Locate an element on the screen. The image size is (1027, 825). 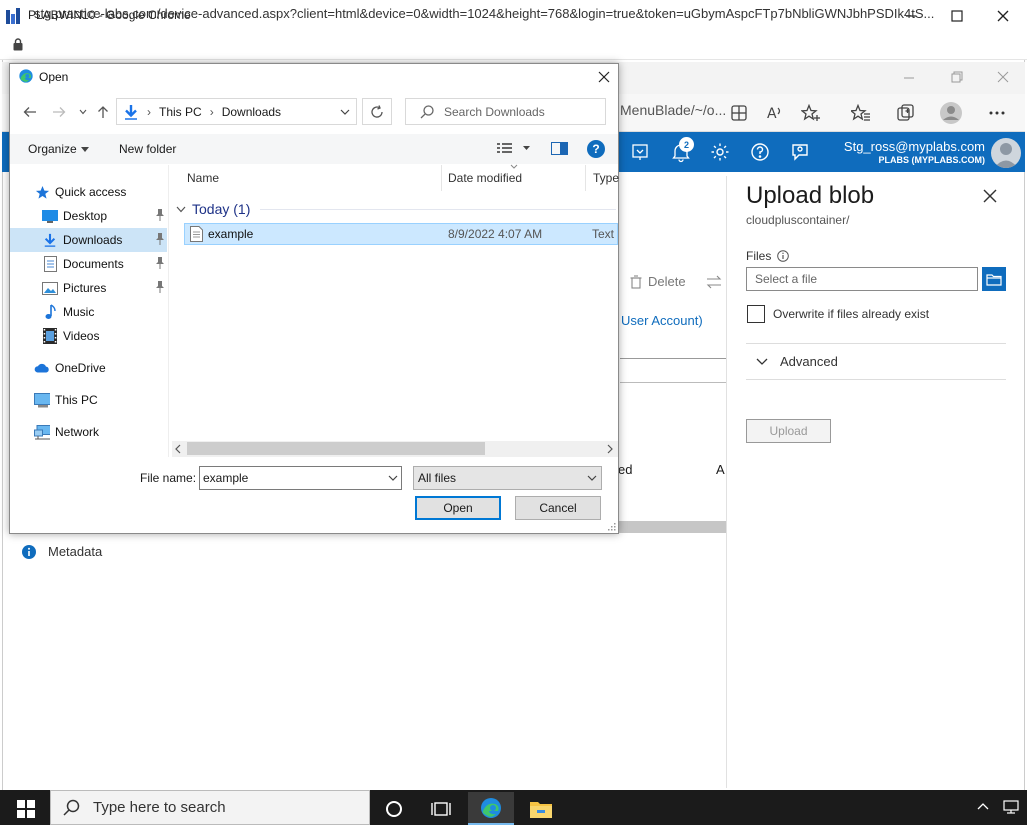
up-arrow-icon is located at coordinates (103, 112).